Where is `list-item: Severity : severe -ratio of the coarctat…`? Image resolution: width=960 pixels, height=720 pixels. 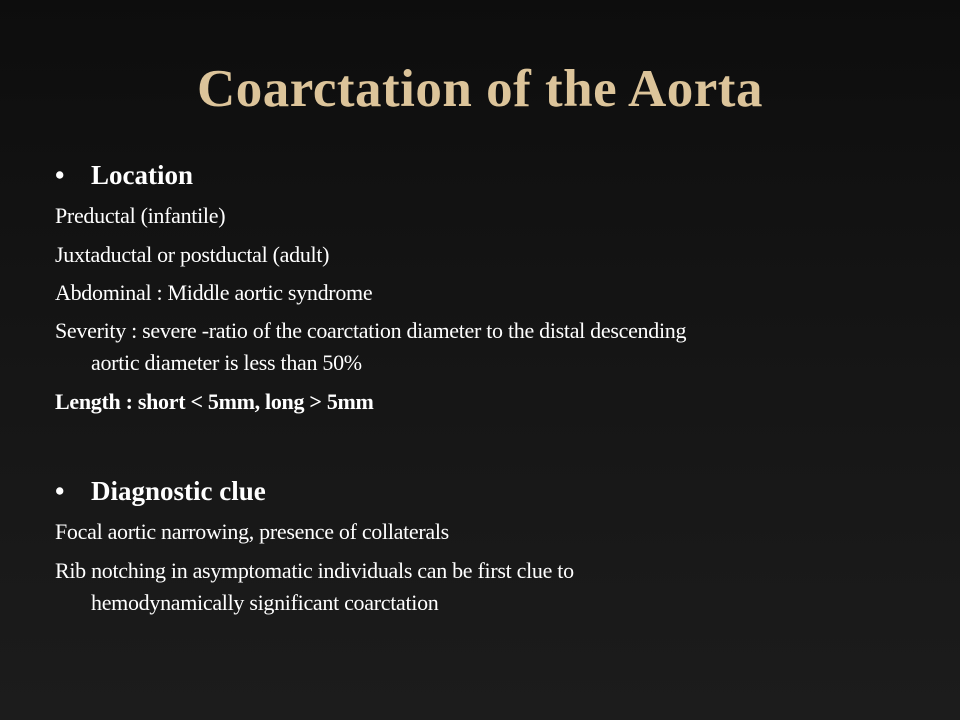
list-item: Severity : severe -ratio of the coarctat… is located at coordinates (485, 347).